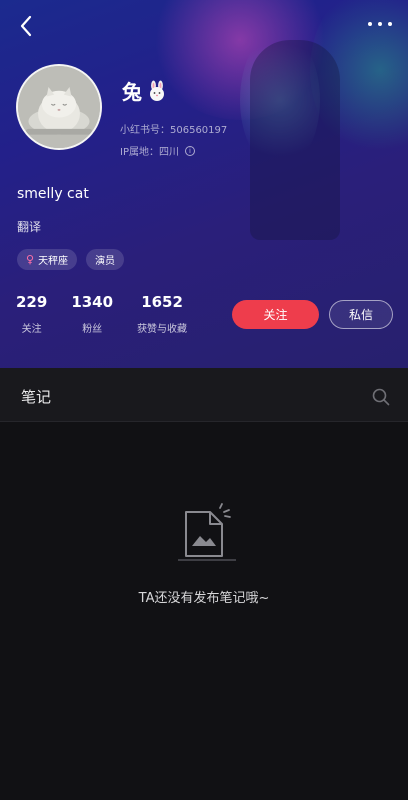  Describe the element at coordinates (381, 397) in the screenshot. I see `search-icon` at that location.